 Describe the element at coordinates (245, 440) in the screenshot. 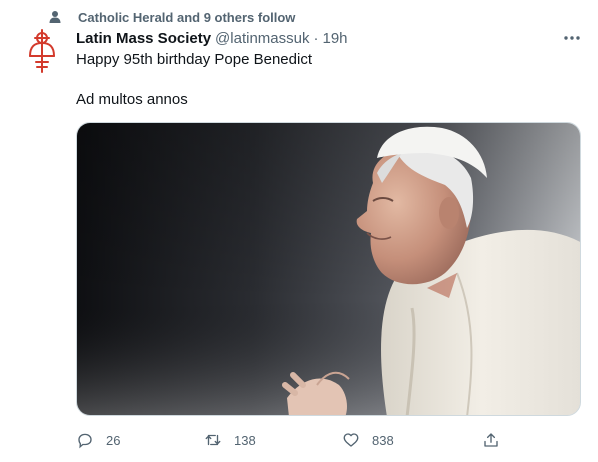

I see `retweet-count: 138` at that location.